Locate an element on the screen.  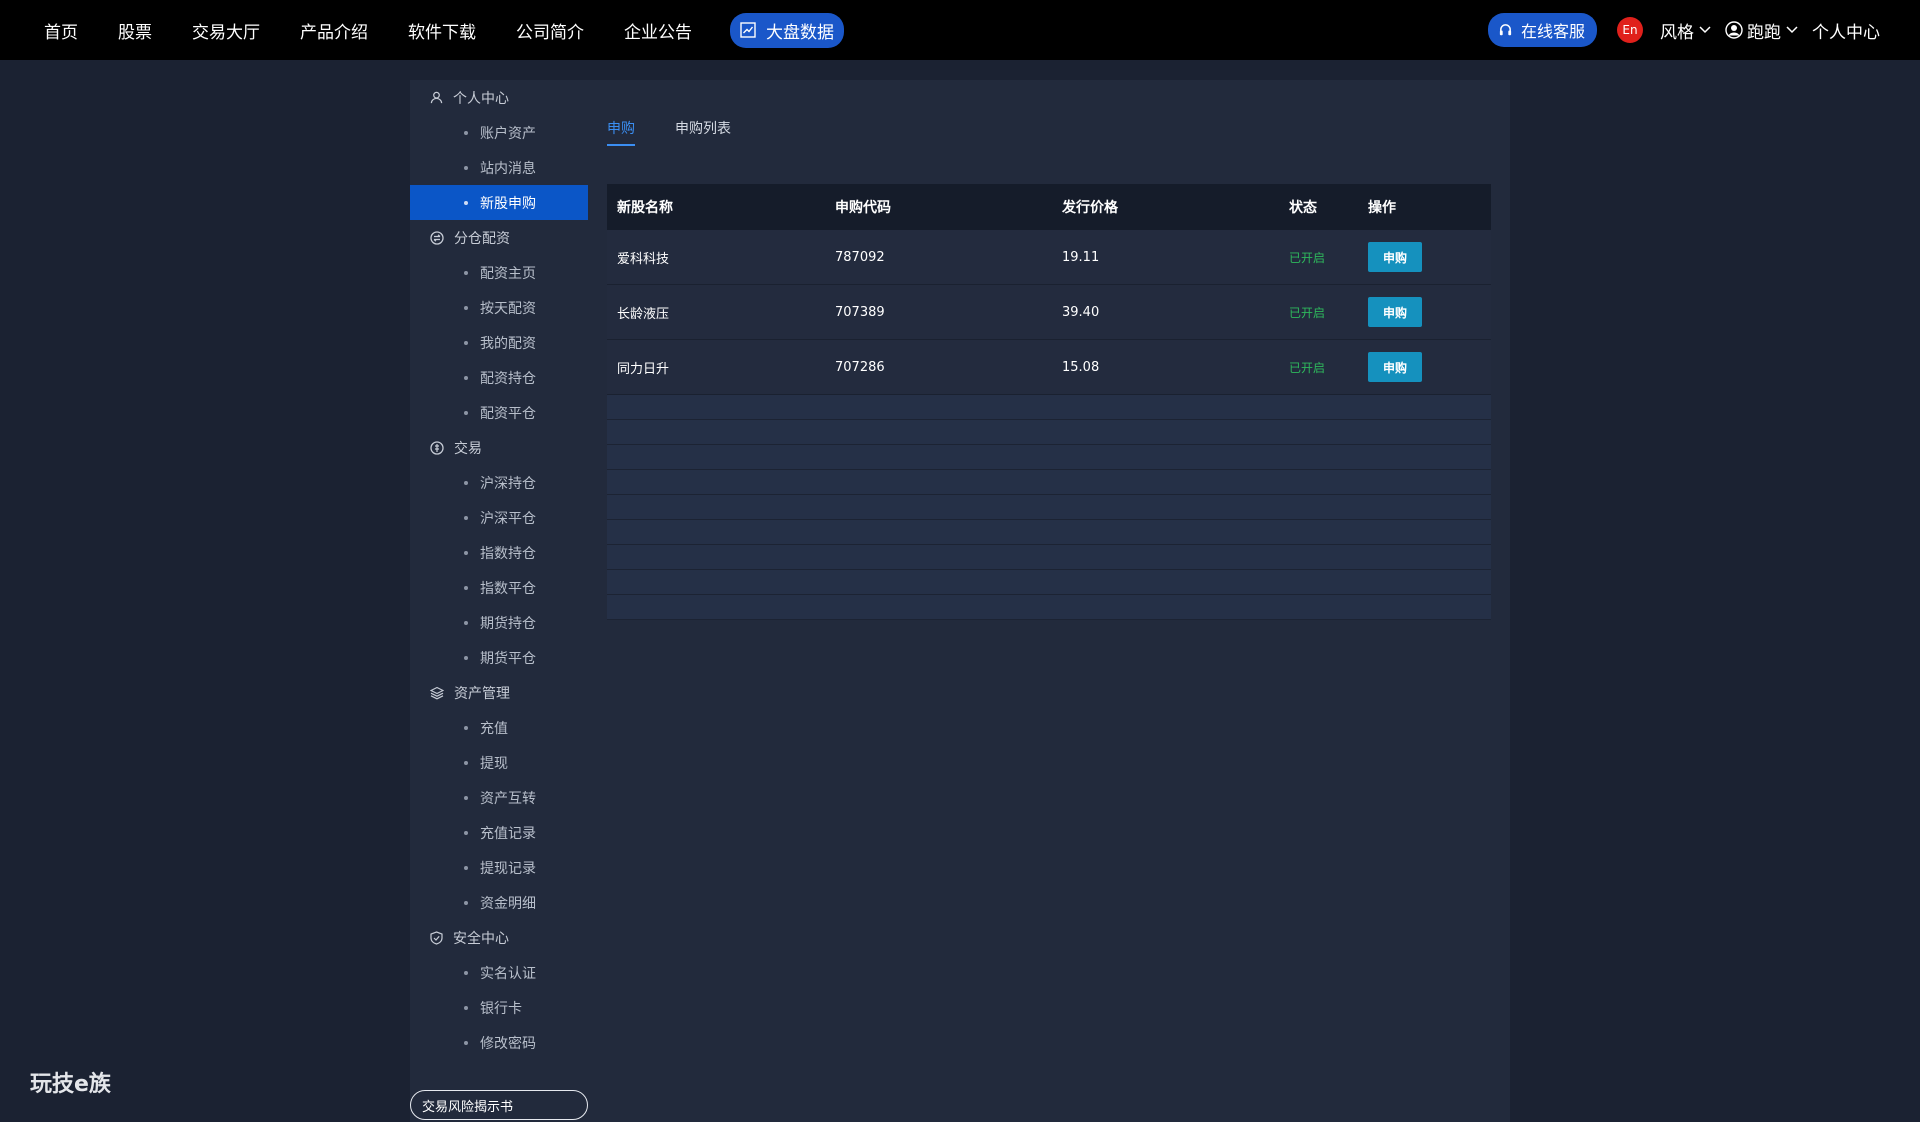
nav-company: 公司简介 is located at coordinates (550, 30).